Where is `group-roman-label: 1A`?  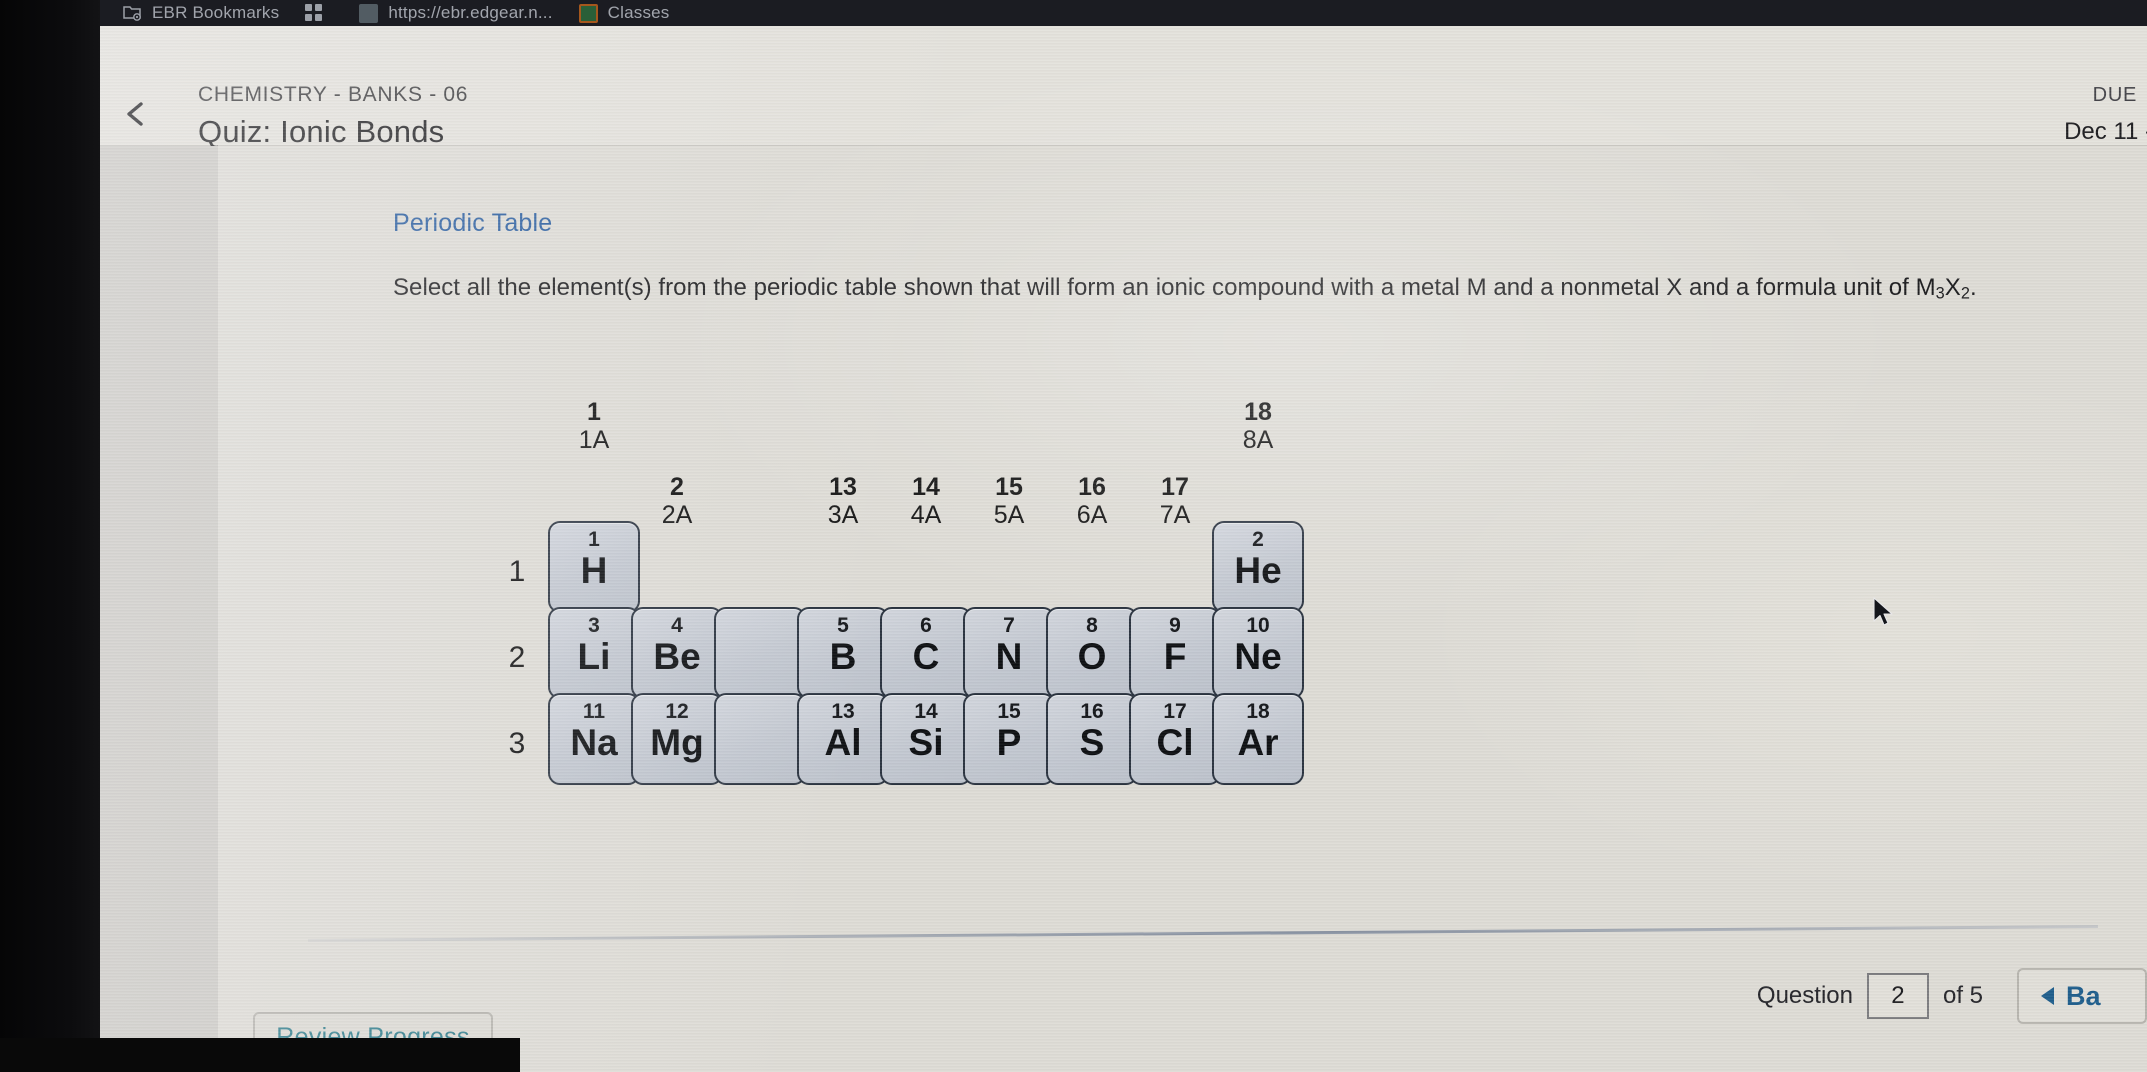 group-roman-label: 1A is located at coordinates (594, 440).